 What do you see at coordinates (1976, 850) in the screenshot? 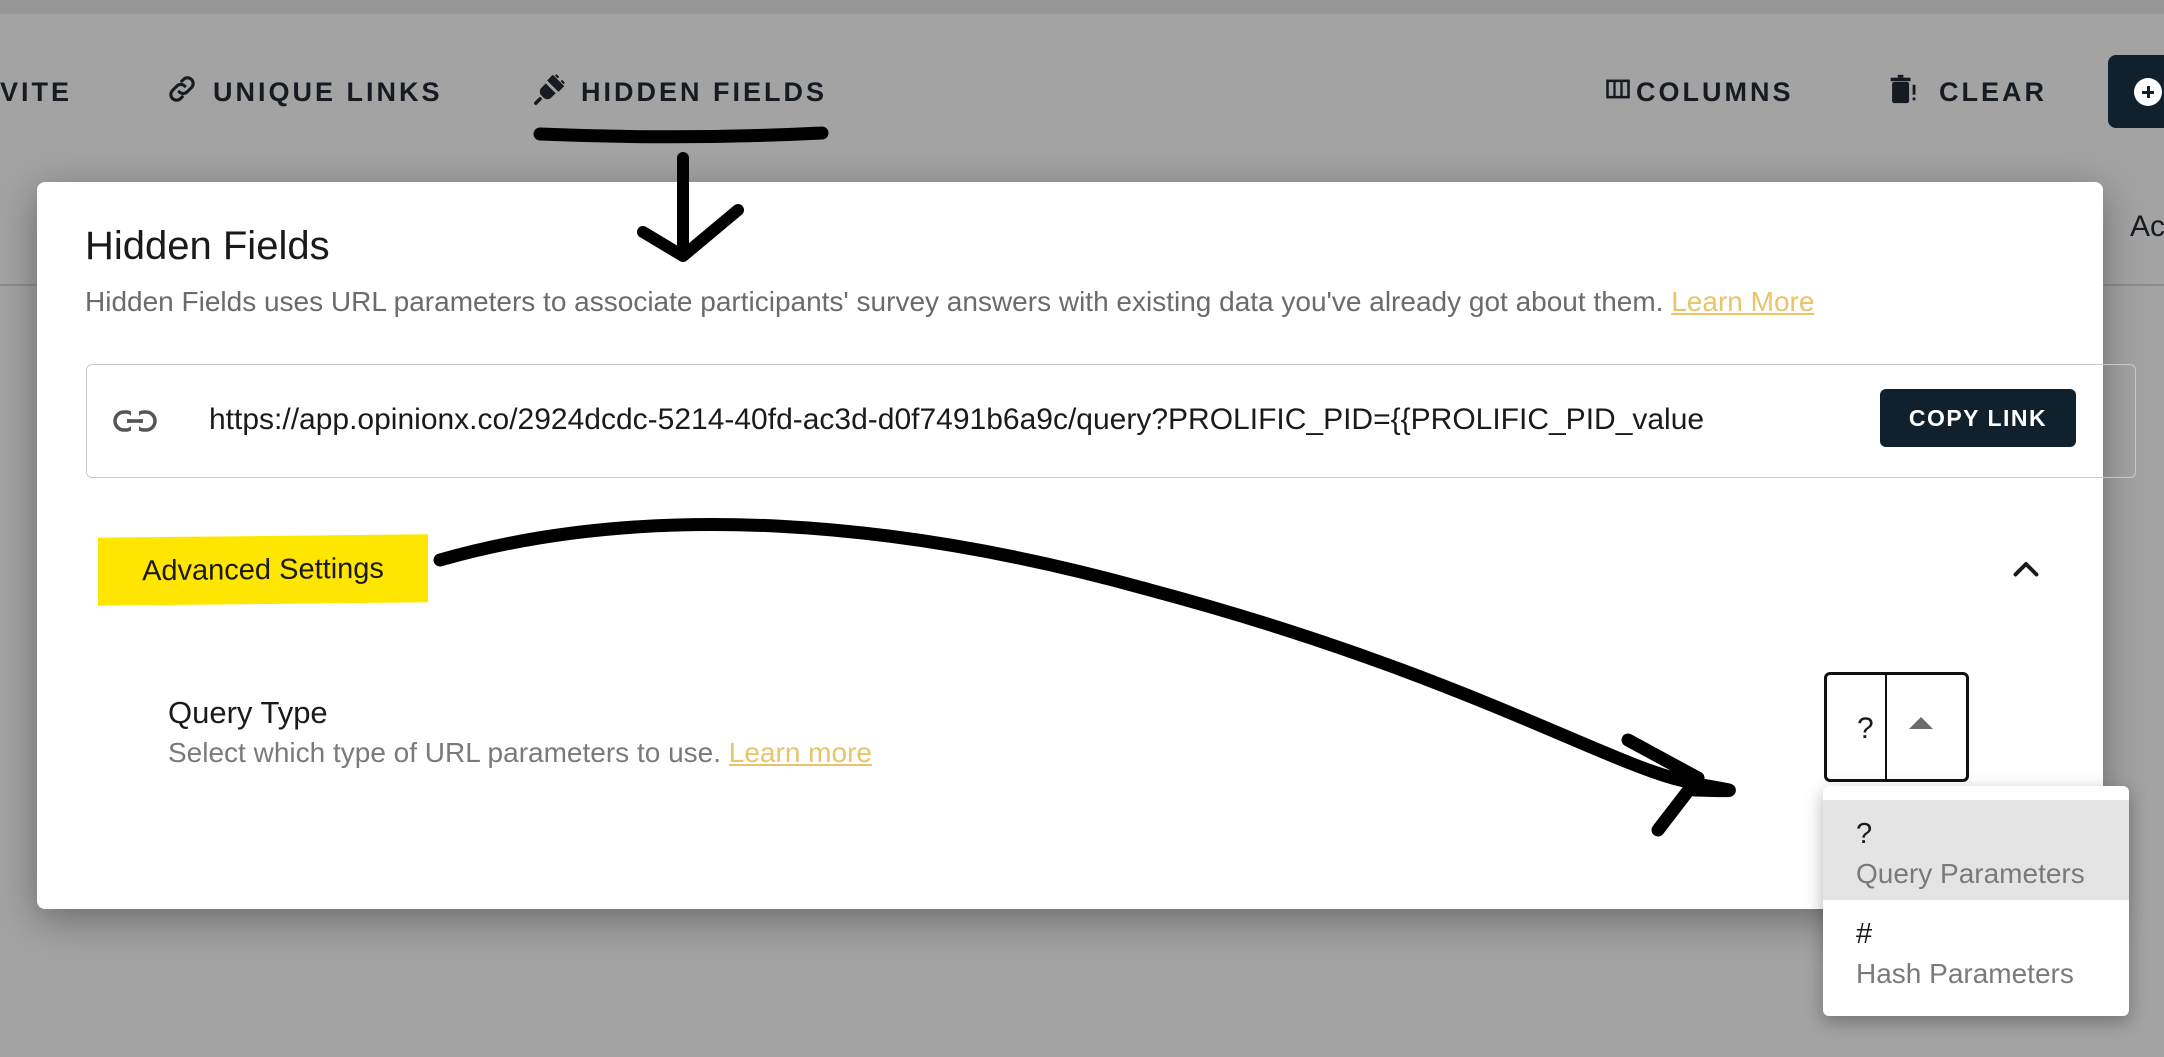
I see `option-query-parameters: ? Query Parameters` at bounding box center [1976, 850].